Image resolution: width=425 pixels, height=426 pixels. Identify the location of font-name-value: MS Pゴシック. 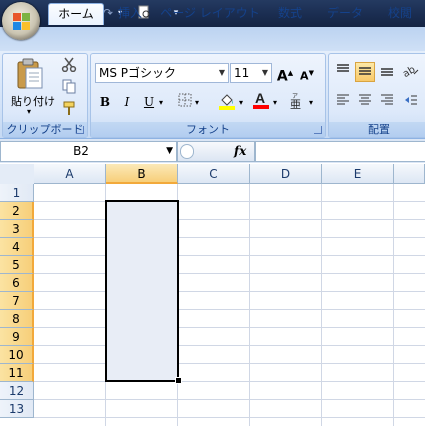
(138, 73).